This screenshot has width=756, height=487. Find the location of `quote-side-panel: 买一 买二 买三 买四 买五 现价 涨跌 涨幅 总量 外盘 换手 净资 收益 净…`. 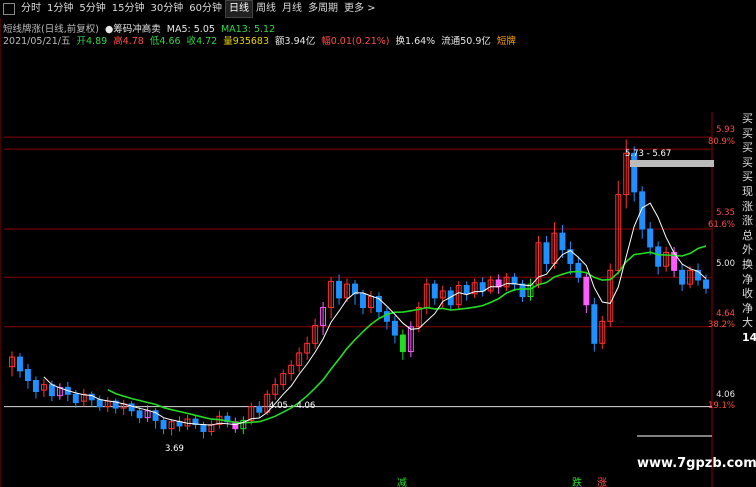

quote-side-panel: 买一 买二 买三 买四 买五 现价 涨跌 涨幅 总量 外盘 换手 净资 收益 净… is located at coordinates (749, 229).